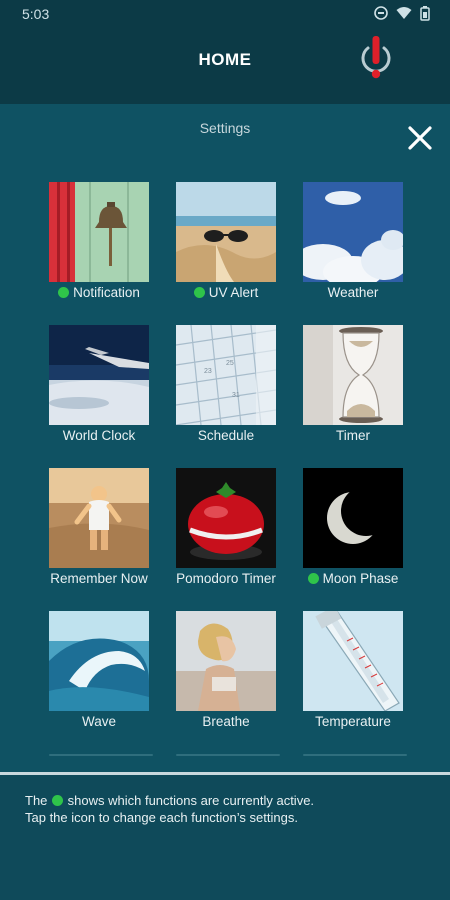  I want to click on tile-wave: Wave, so click(99, 680).